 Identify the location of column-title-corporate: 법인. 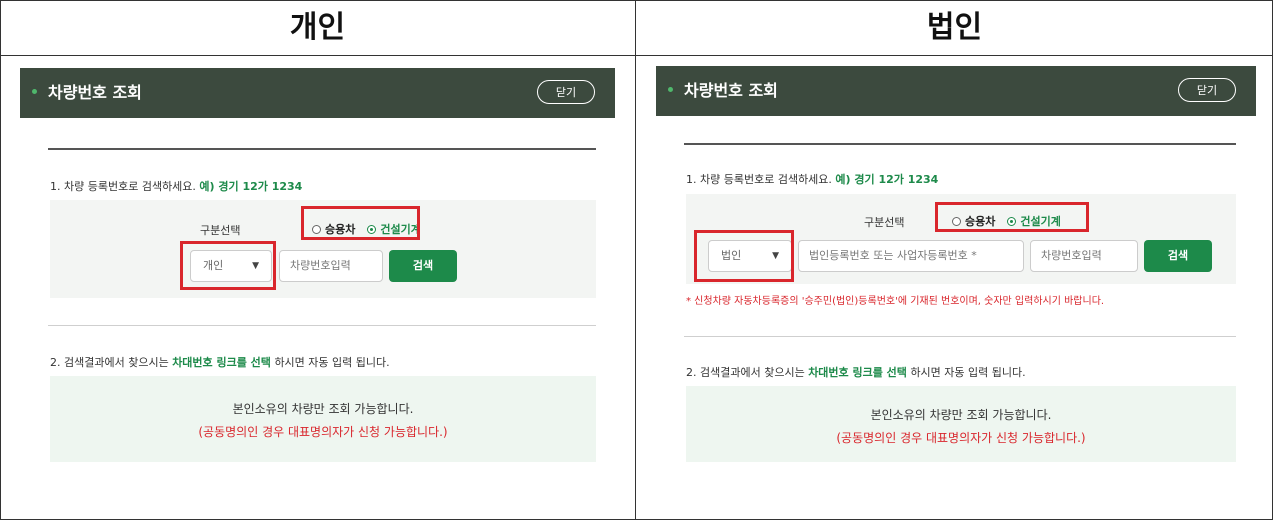
(954, 27).